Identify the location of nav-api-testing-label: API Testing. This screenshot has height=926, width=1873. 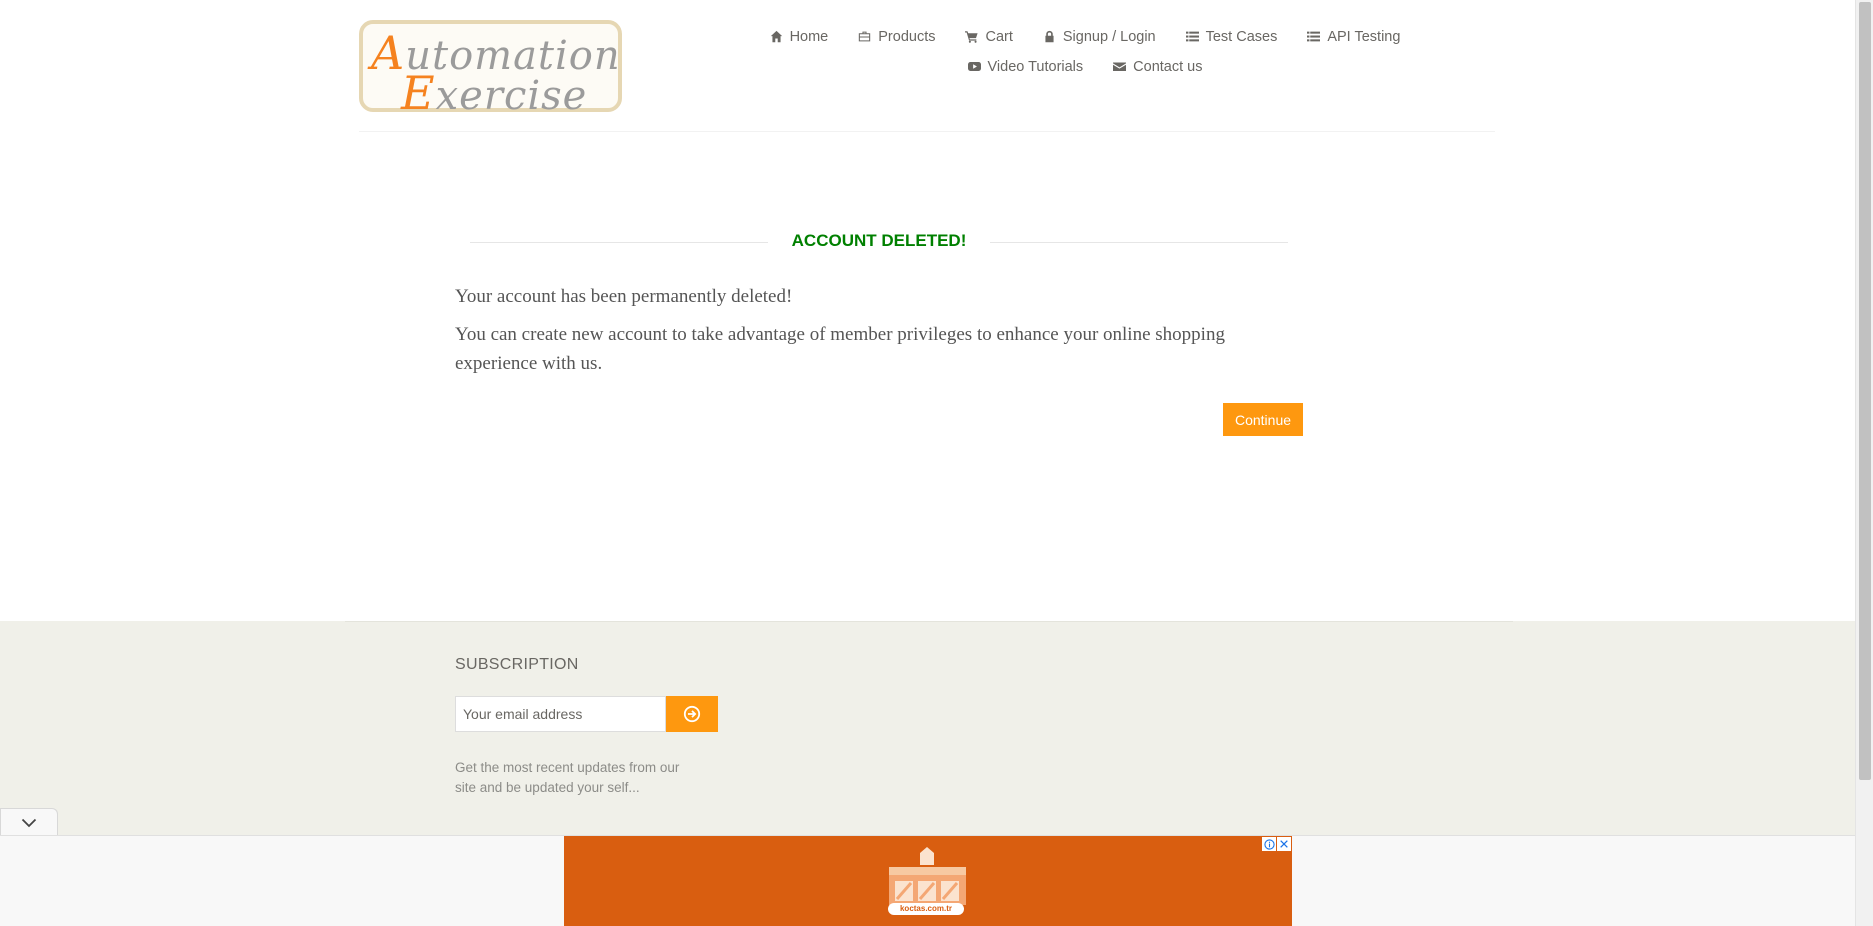
(1364, 36).